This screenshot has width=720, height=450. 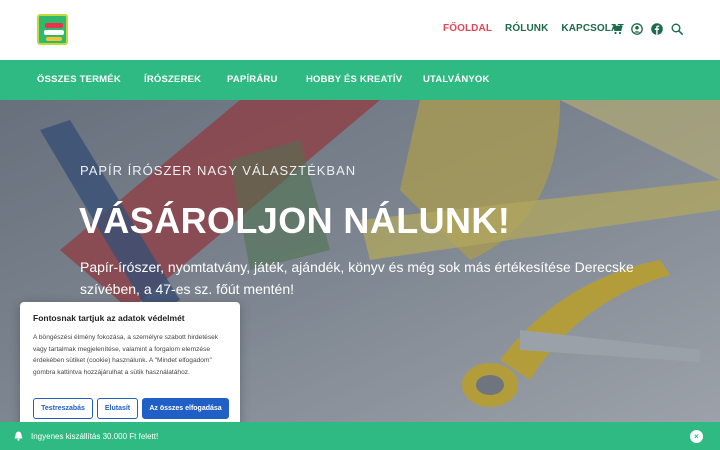 What do you see at coordinates (117, 408) in the screenshot?
I see `reject-button: Elutasít` at bounding box center [117, 408].